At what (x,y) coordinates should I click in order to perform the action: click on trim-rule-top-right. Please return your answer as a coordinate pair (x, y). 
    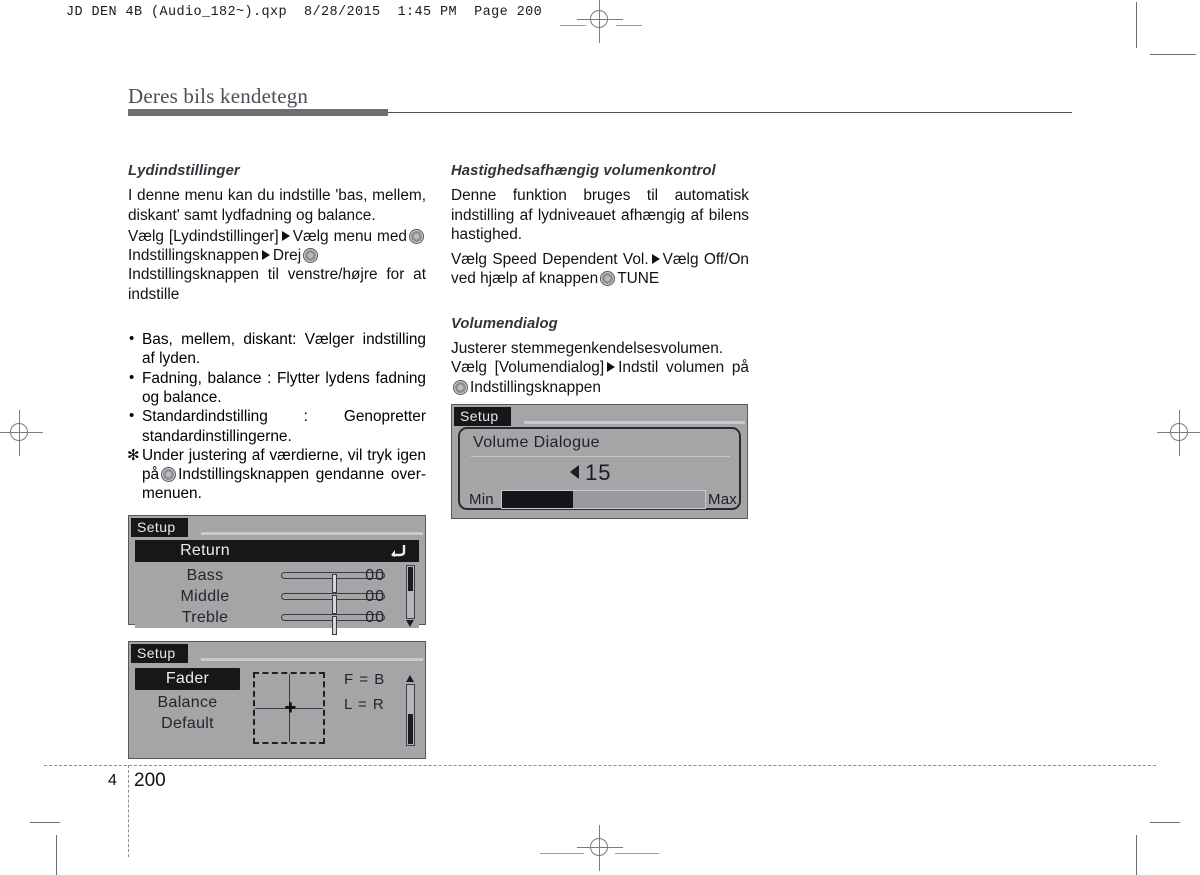
    Looking at the image, I should click on (629, 25).